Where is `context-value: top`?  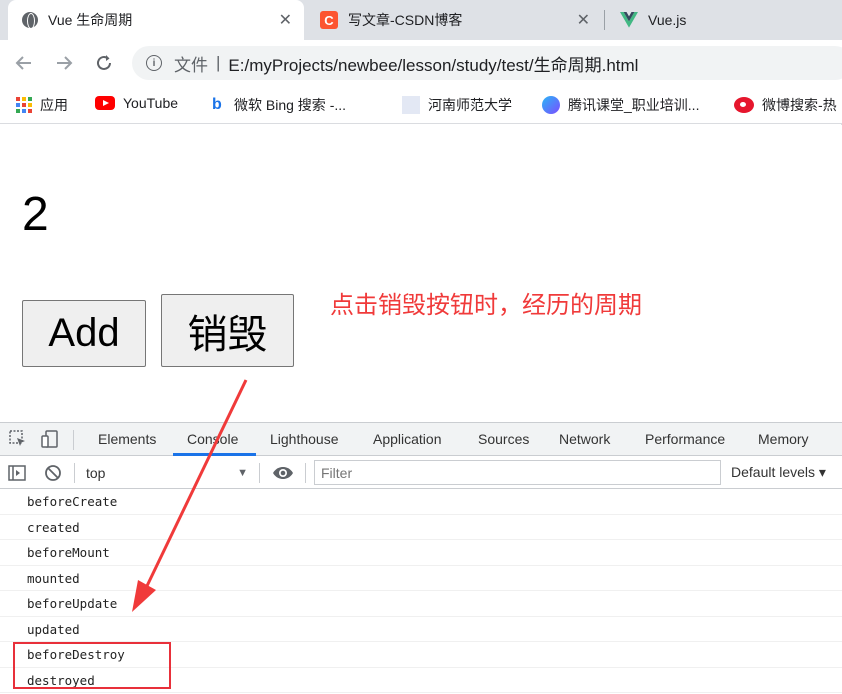
context-value: top is located at coordinates (96, 473).